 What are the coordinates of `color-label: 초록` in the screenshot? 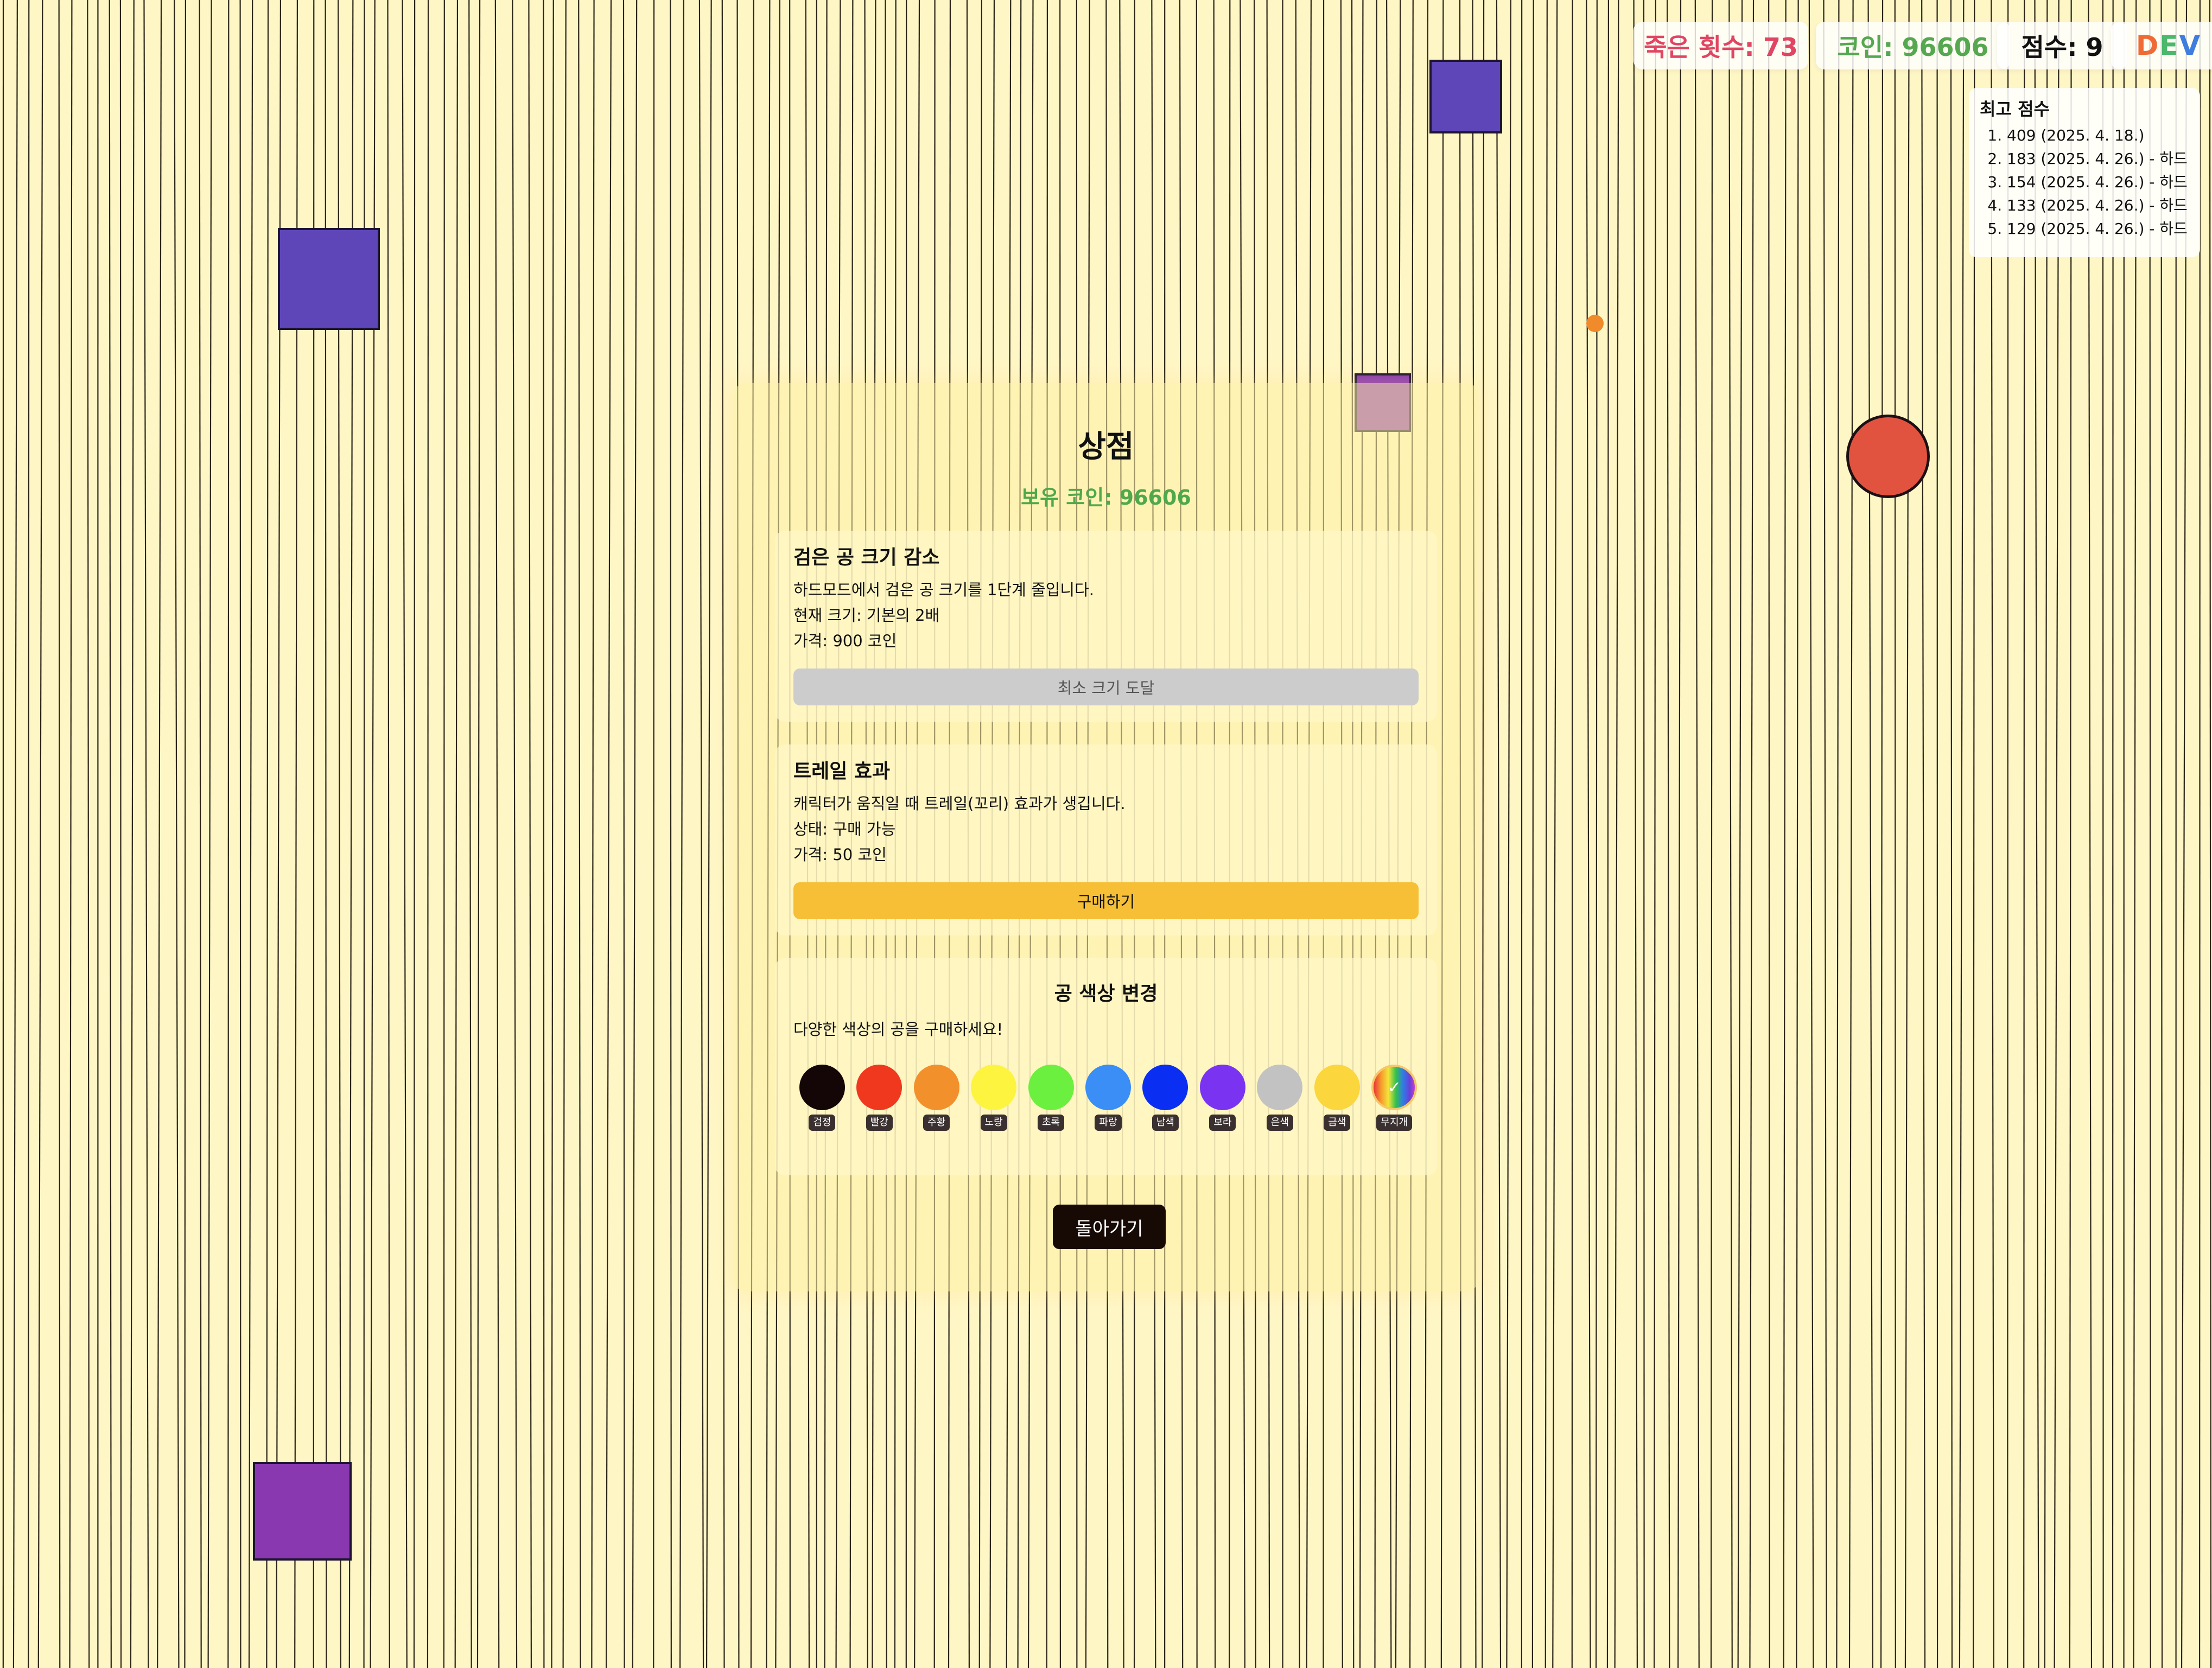 It's located at (1051, 1123).